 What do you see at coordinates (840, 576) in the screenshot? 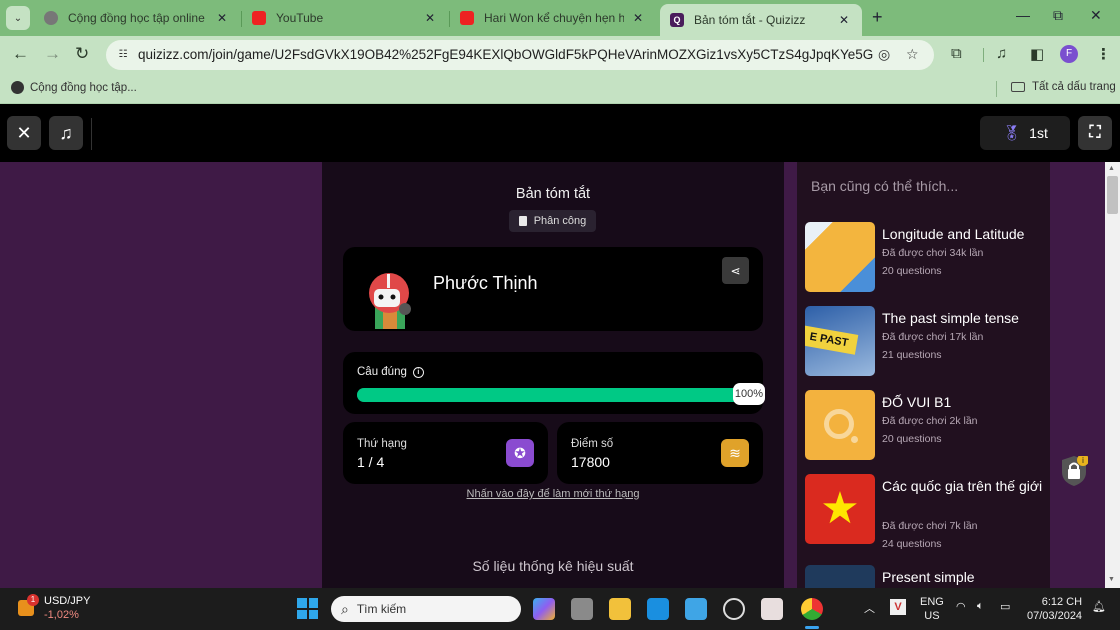
I see `present-simple-thumbnail` at bounding box center [840, 576].